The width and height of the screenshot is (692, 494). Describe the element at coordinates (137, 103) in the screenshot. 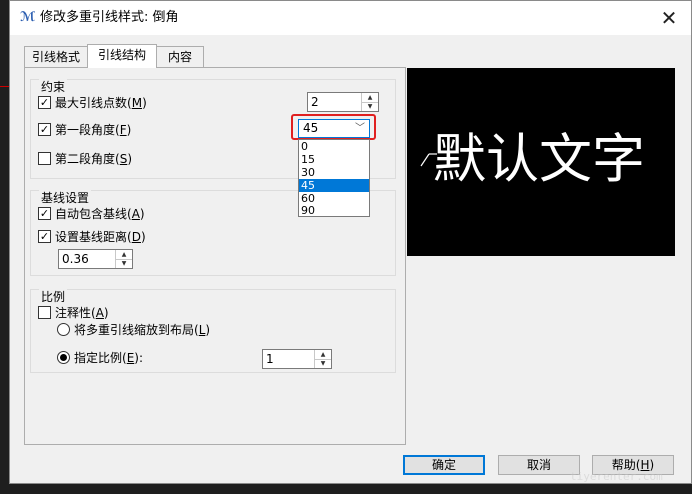

I see `max-points-key: M` at that location.